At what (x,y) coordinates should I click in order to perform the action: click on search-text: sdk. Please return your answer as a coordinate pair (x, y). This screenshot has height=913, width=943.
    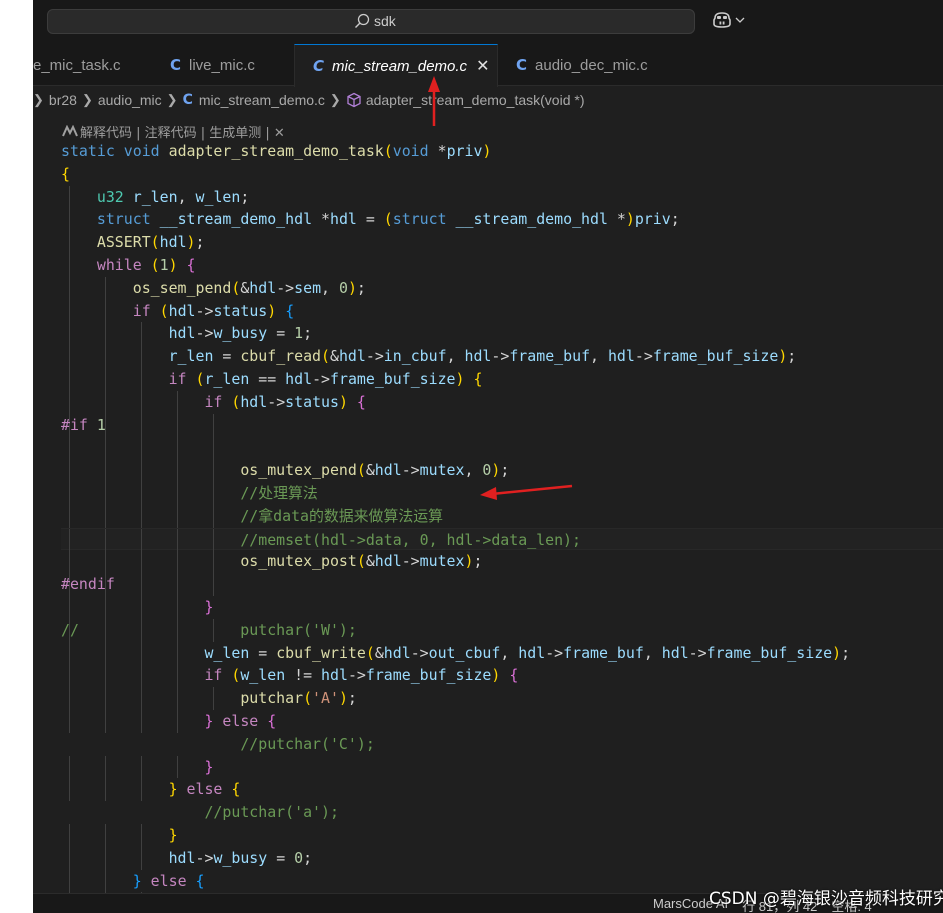
    Looking at the image, I should click on (385, 21).